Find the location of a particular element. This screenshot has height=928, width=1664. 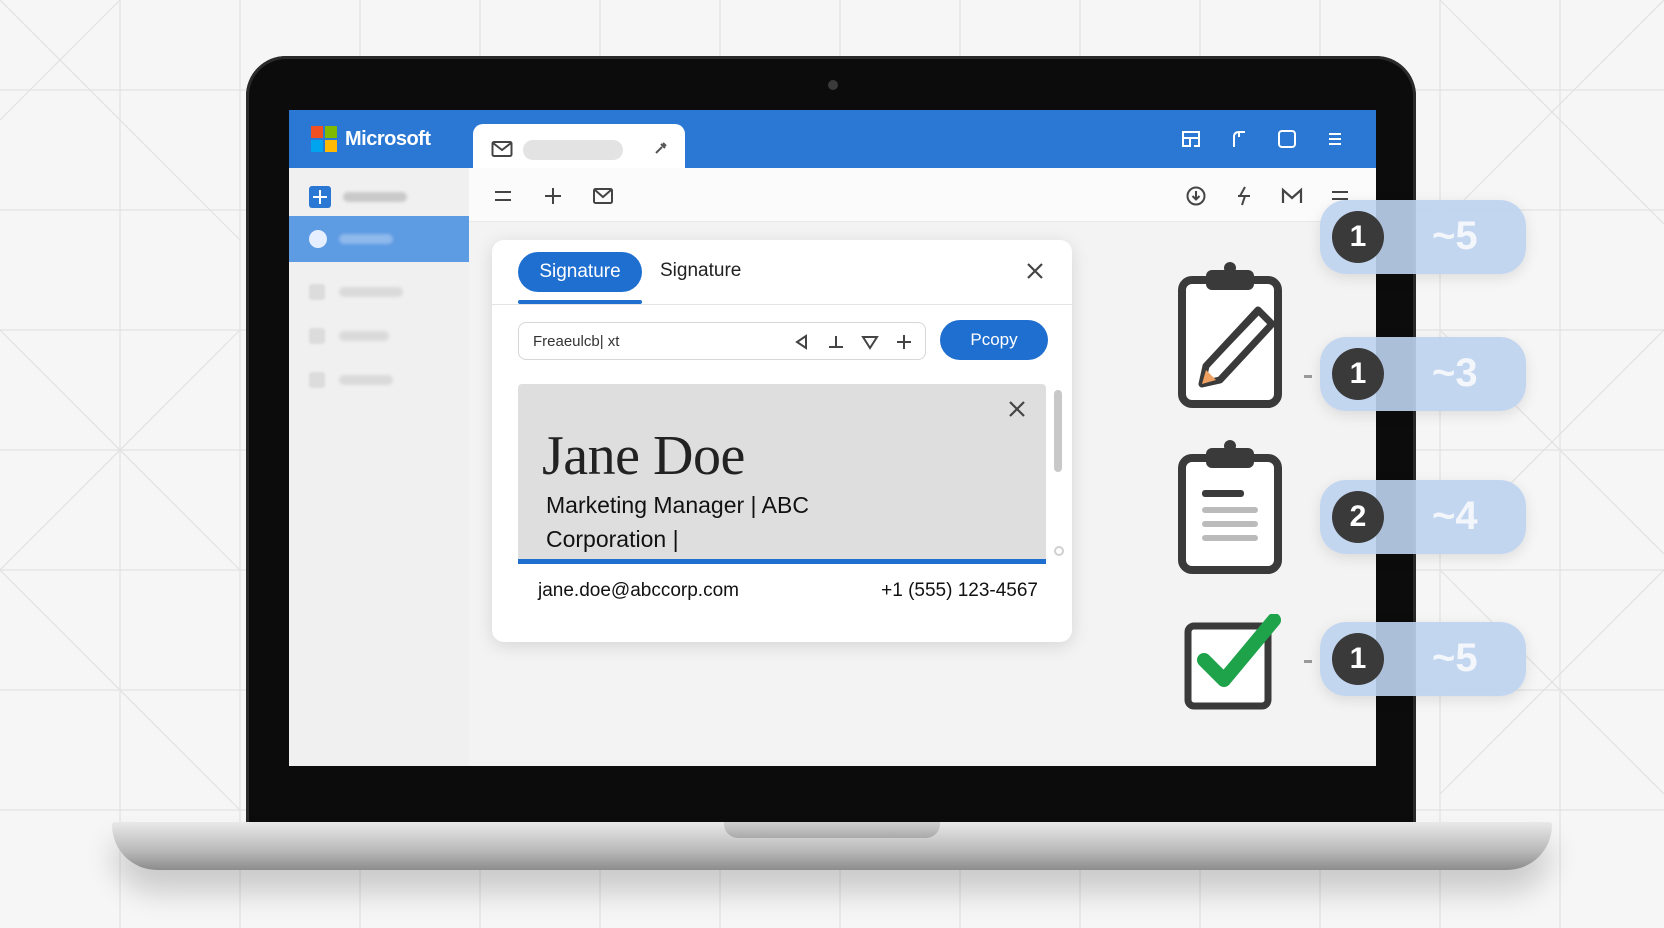

lightning-icon is located at coordinates (1244, 196).